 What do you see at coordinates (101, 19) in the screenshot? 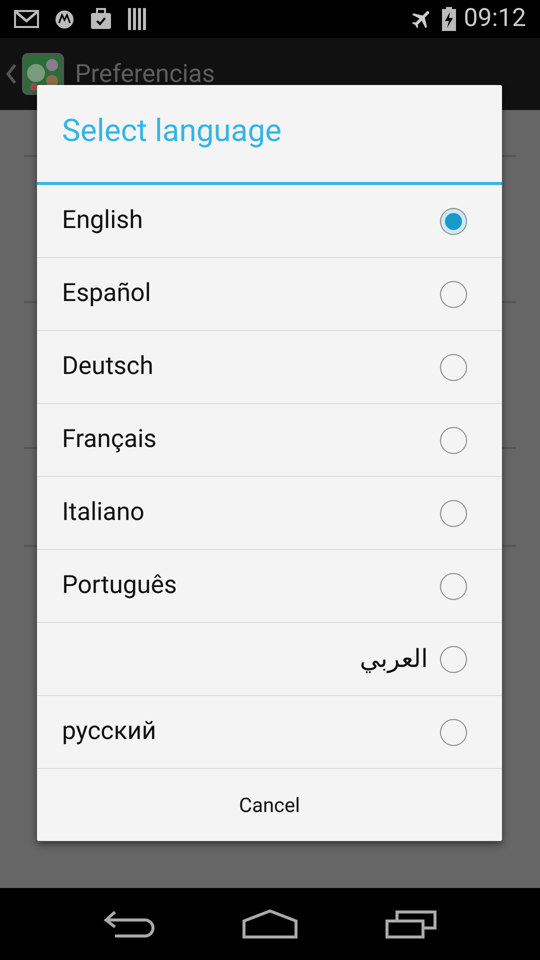
I see `briefcase-check-icon` at bounding box center [101, 19].